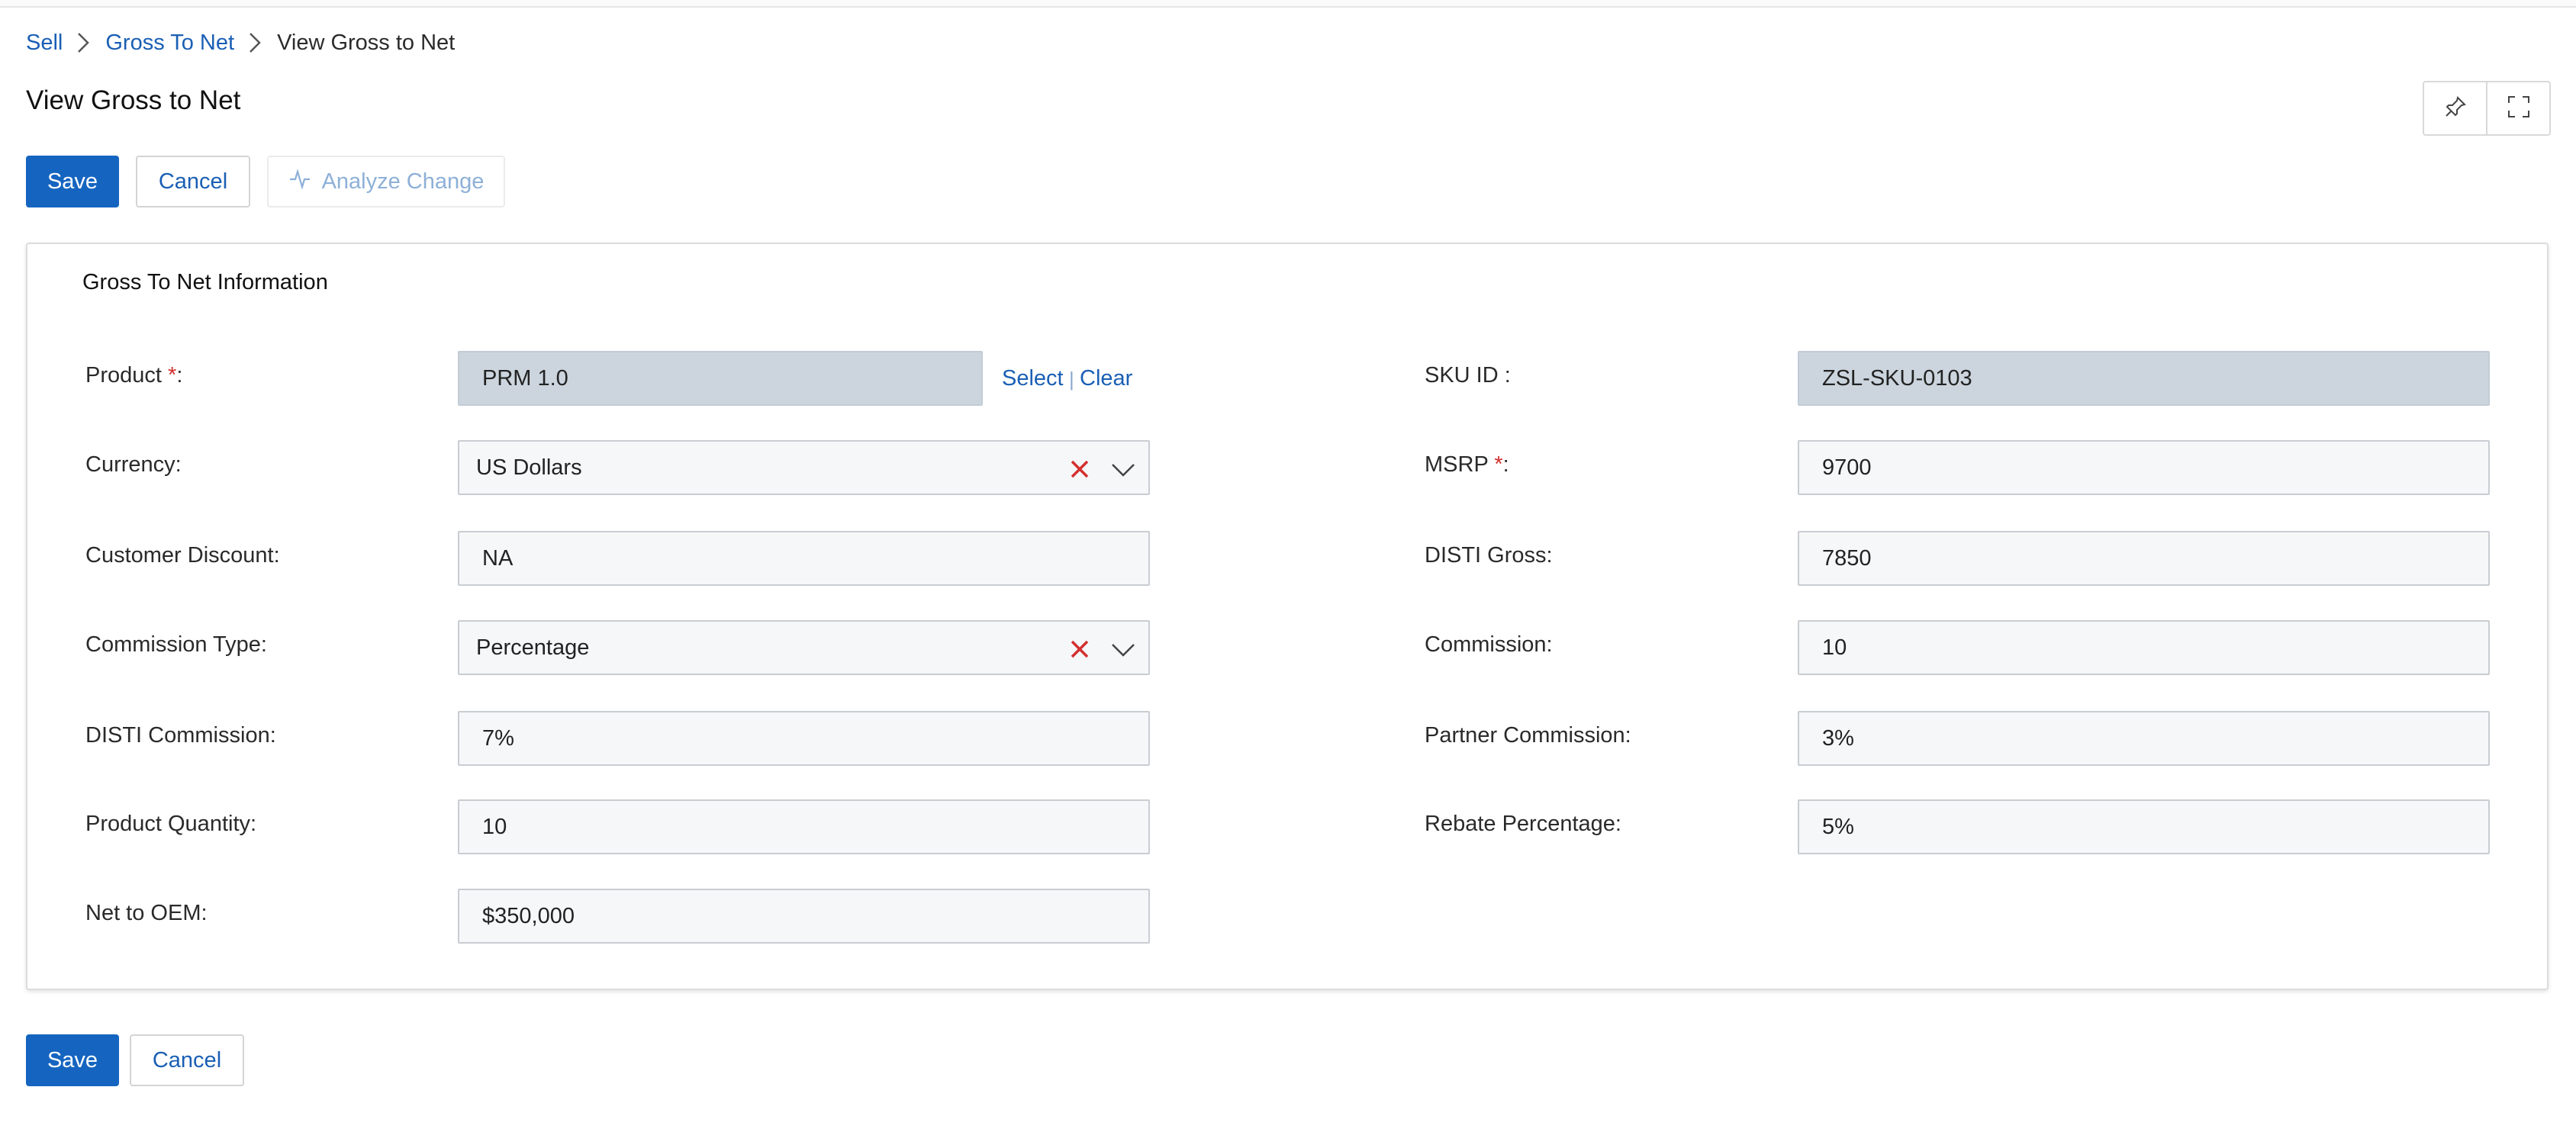  I want to click on page-title: View Gross to Net, so click(133, 100).